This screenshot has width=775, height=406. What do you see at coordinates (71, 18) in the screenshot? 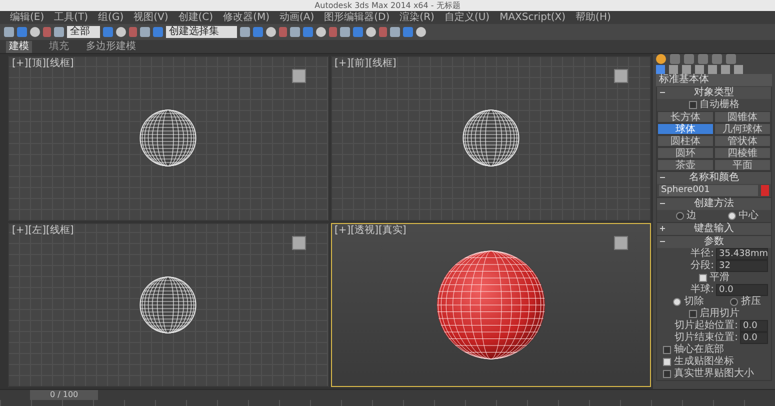
I see `menu-item: 工具(T)` at bounding box center [71, 18].